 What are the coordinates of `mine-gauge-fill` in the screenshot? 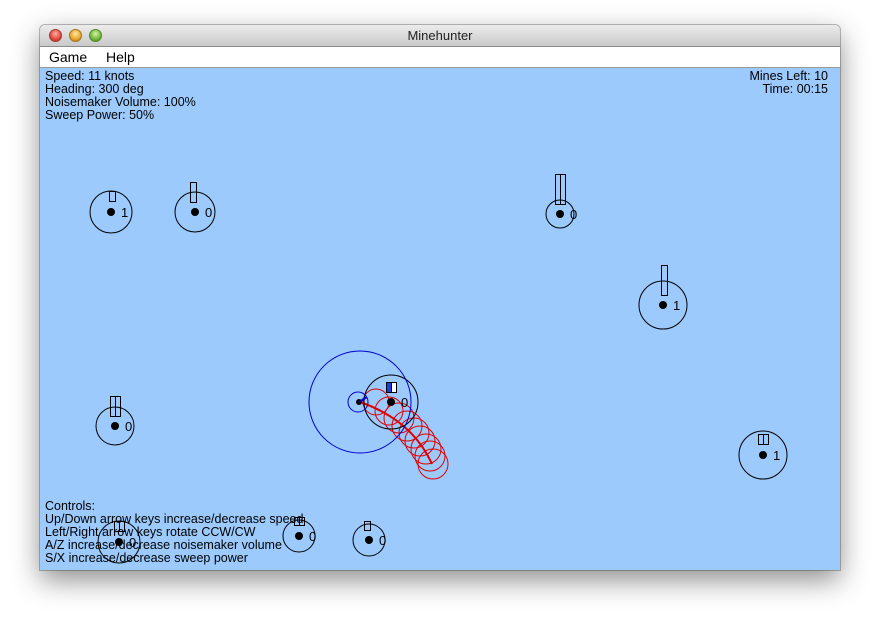 It's located at (389, 387).